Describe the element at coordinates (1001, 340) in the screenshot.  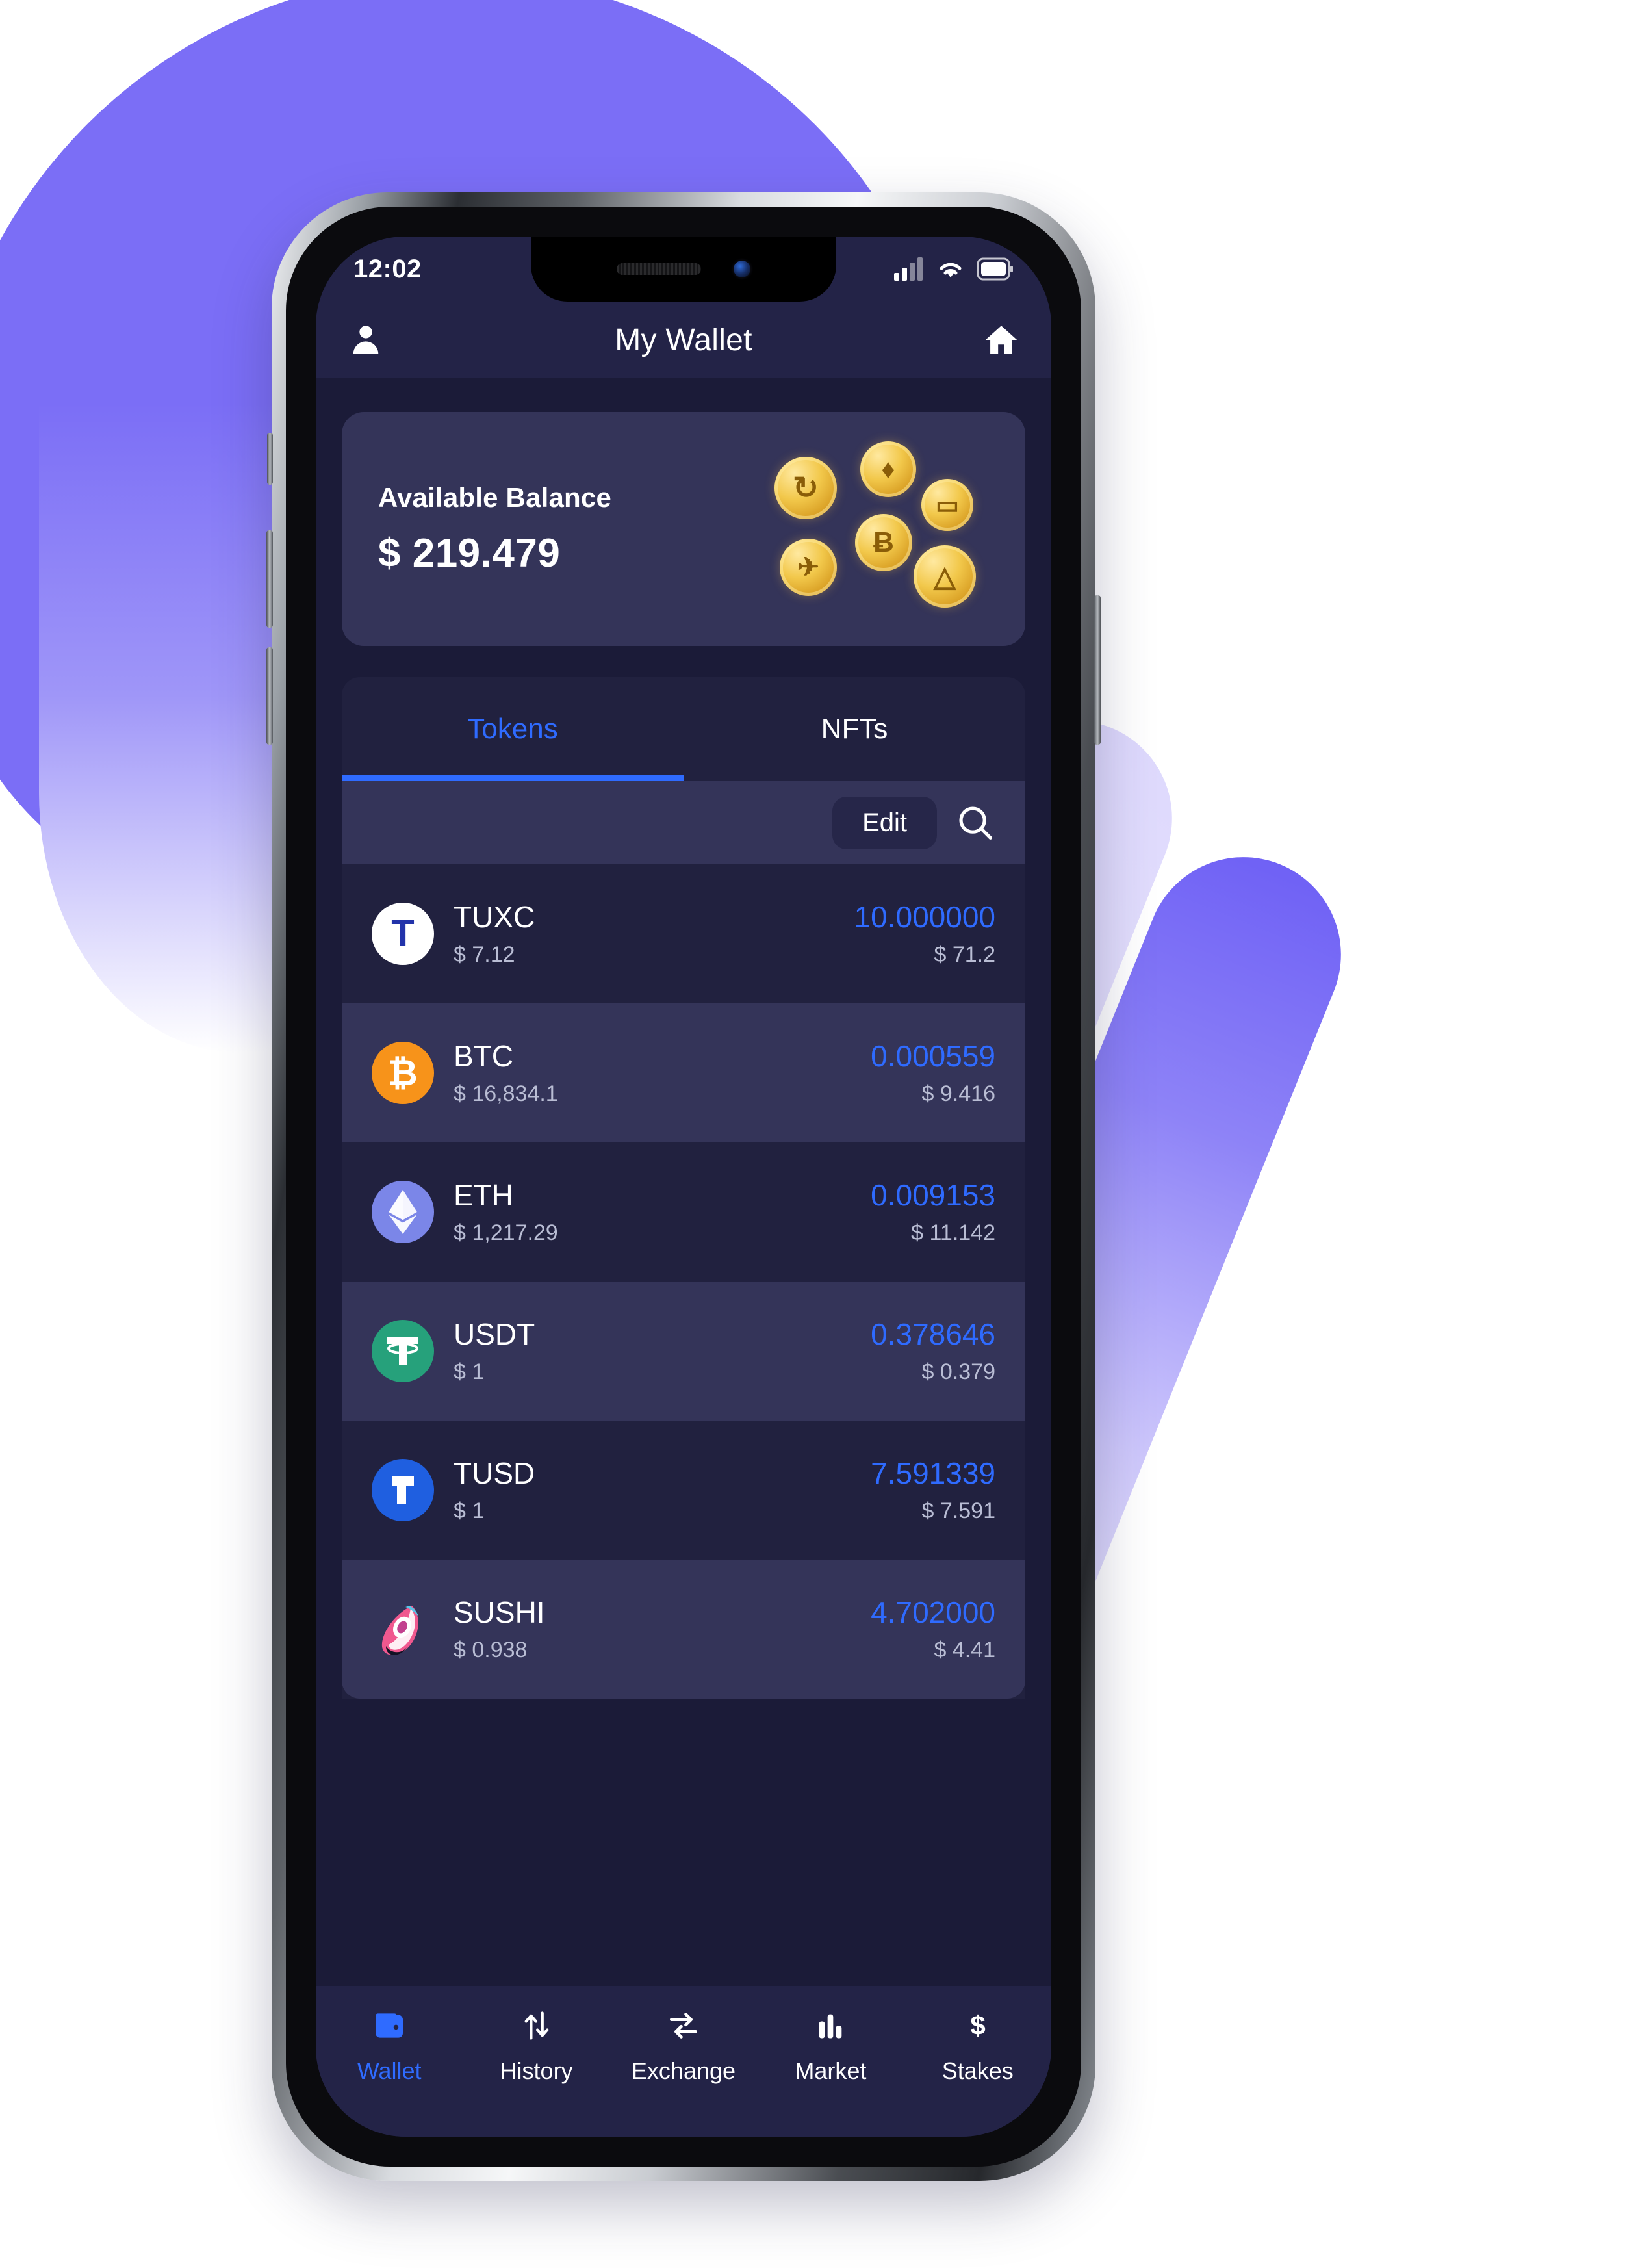
I see `home-icon` at that location.